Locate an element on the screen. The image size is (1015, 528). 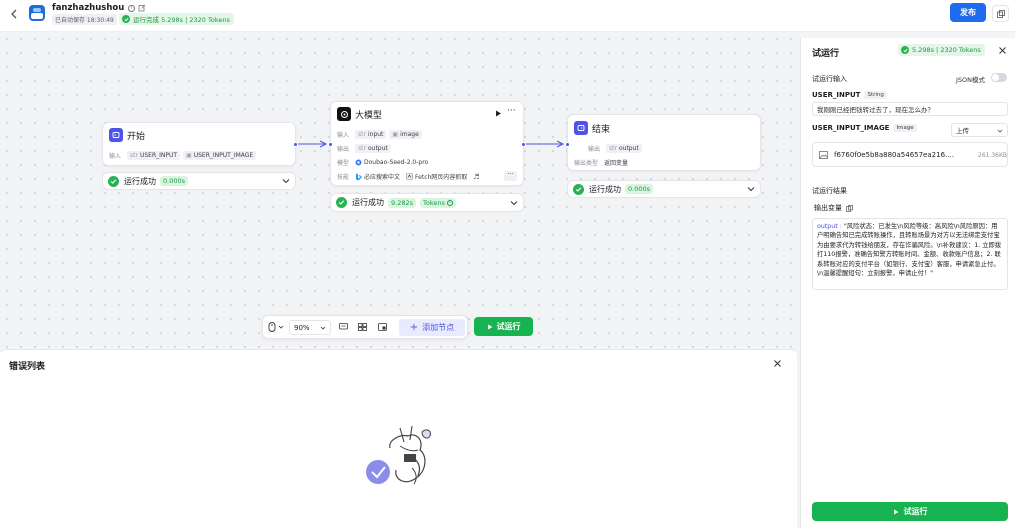
file-size: 261.36KB is located at coordinates (993, 155).